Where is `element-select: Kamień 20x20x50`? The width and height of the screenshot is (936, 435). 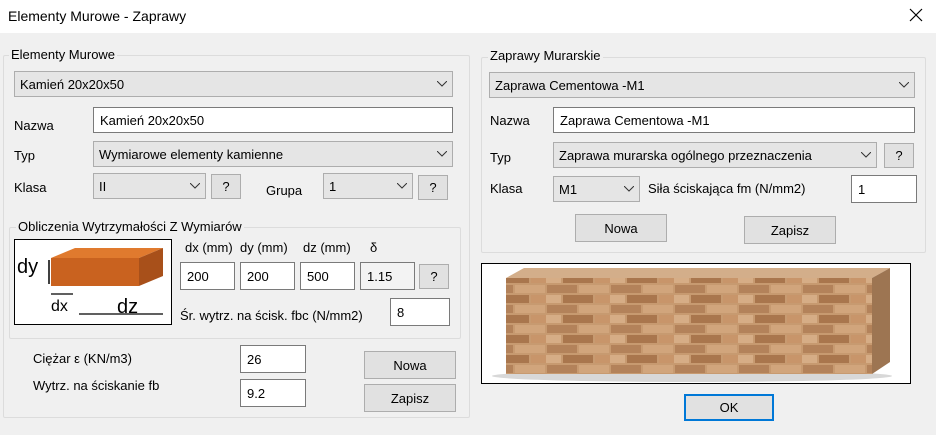
element-select: Kamień 20x20x50 is located at coordinates (233, 84).